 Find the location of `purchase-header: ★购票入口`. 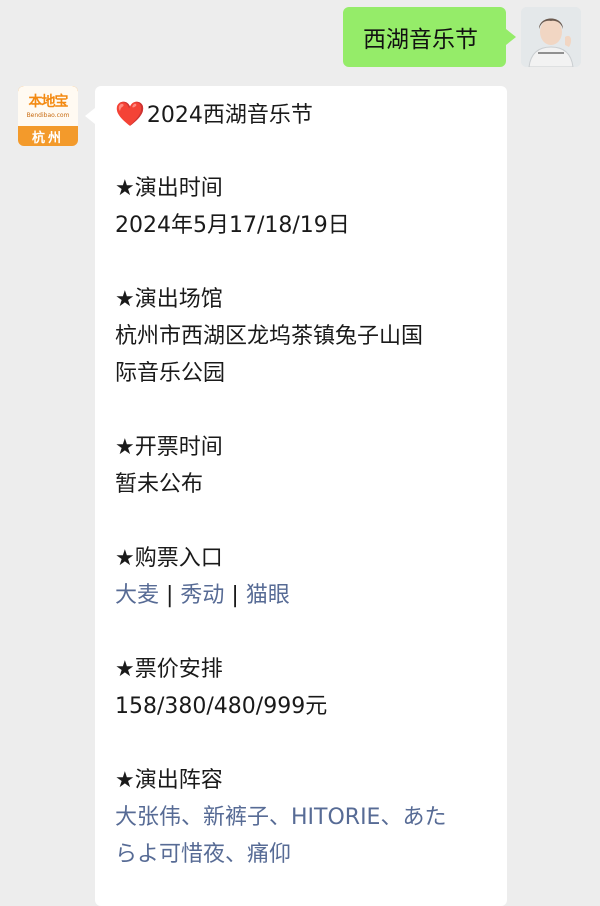

purchase-header: ★购票入口 is located at coordinates (169, 558).